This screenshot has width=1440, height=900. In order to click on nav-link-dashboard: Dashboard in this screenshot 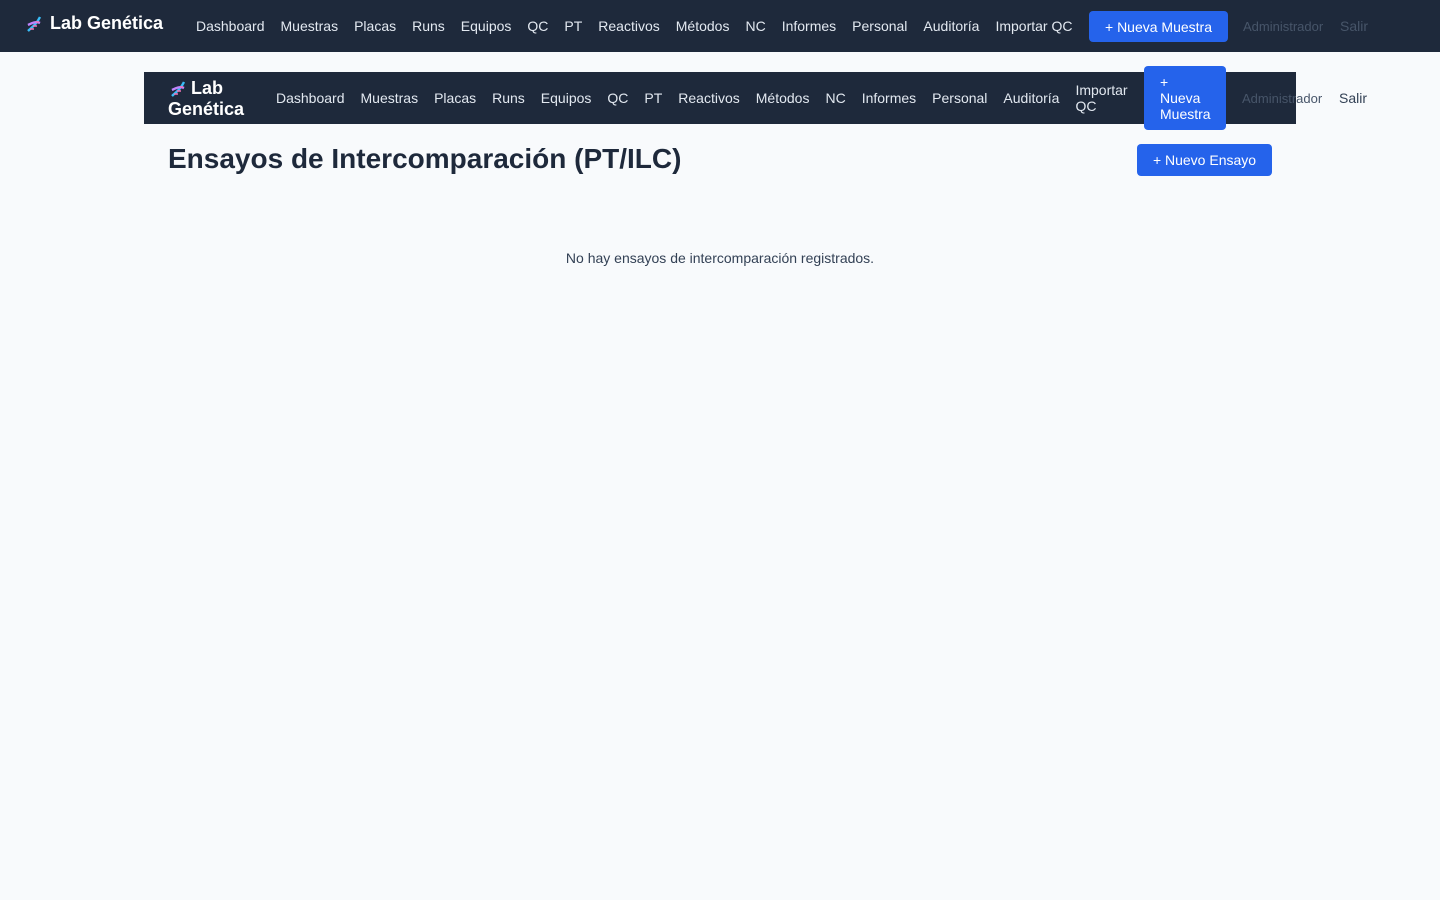, I will do `click(230, 26)`.